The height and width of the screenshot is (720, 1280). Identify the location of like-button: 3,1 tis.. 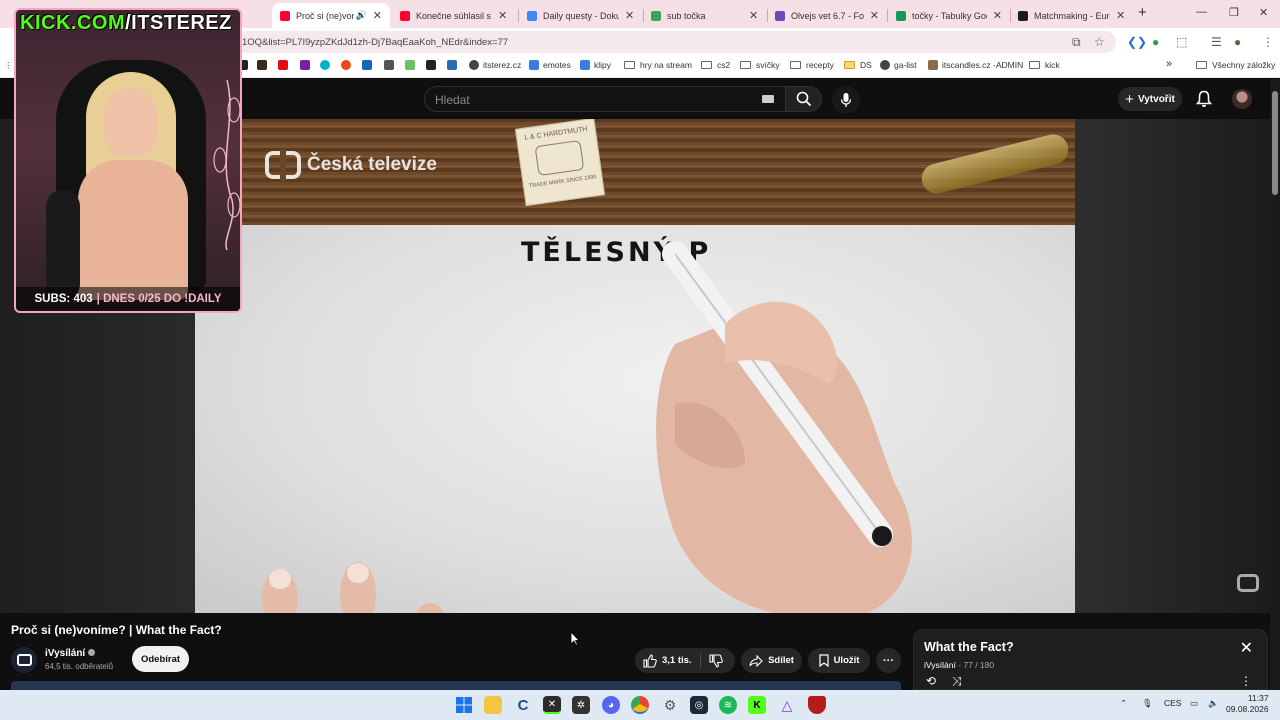
(667, 660).